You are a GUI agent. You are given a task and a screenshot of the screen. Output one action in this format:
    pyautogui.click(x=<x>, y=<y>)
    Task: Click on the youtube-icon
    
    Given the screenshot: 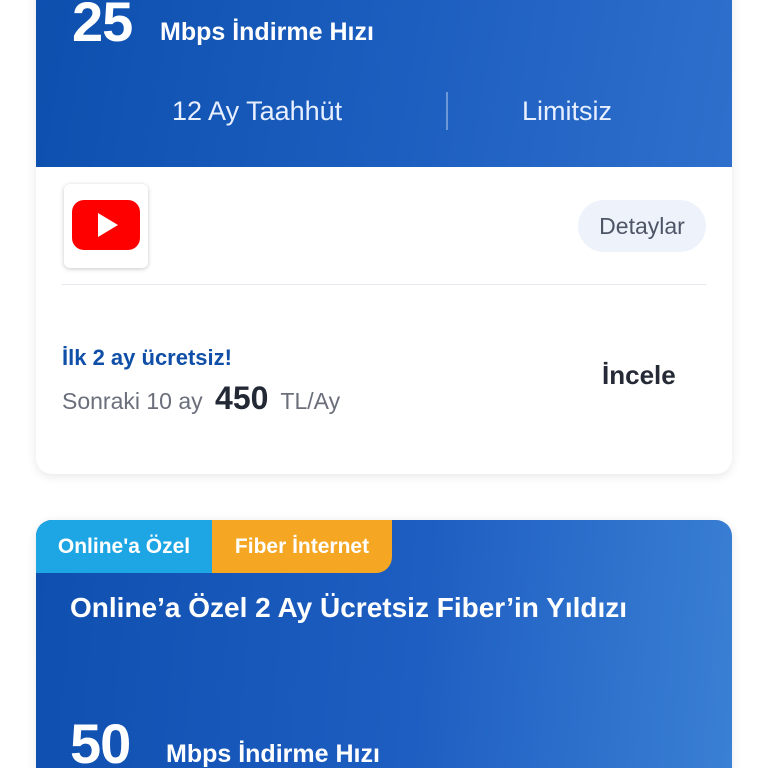 What is the action you would take?
    pyautogui.click(x=106, y=225)
    